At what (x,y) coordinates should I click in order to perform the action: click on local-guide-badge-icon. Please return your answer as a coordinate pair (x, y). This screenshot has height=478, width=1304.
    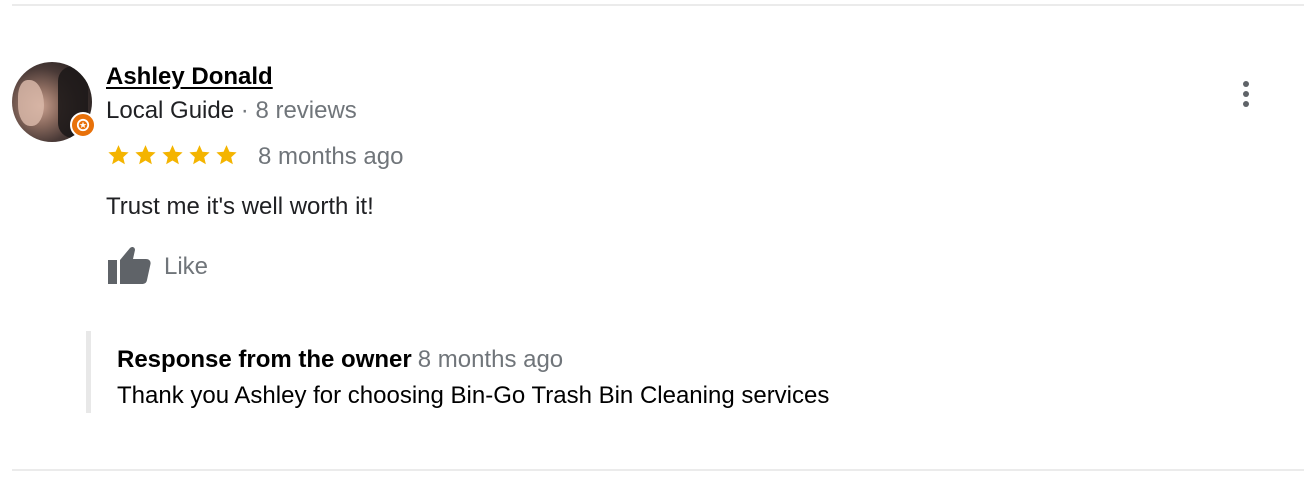
    Looking at the image, I should click on (83, 125).